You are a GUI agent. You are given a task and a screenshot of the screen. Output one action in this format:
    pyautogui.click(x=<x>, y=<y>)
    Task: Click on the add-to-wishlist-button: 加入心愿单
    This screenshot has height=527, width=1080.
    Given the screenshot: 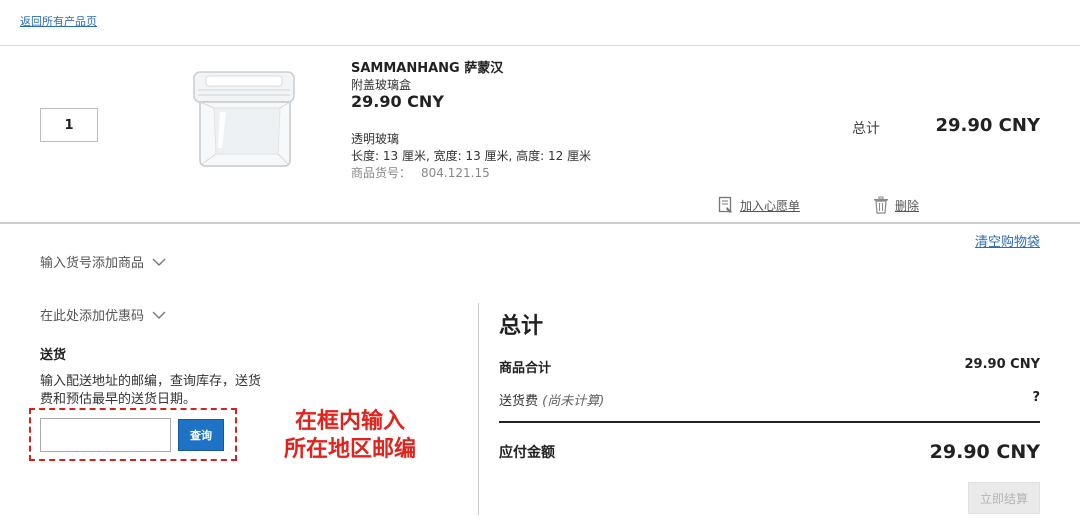 What is the action you would take?
    pyautogui.click(x=759, y=205)
    